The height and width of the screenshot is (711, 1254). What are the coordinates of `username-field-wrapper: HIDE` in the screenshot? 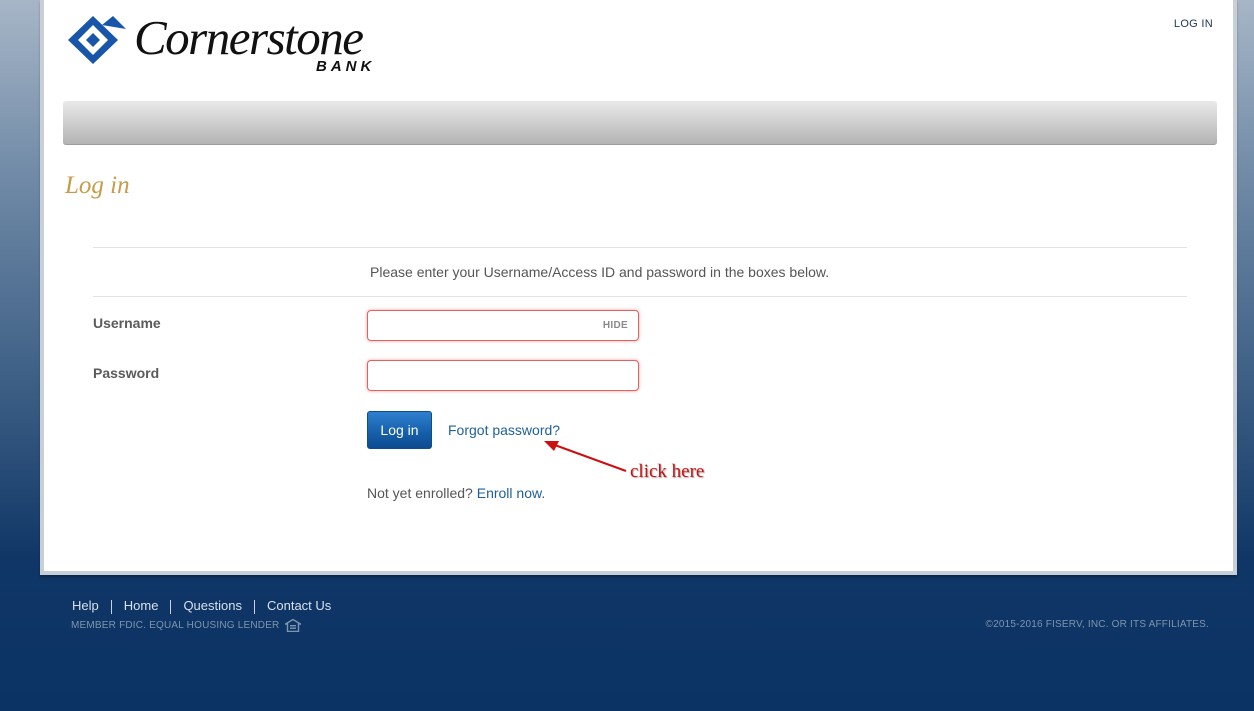 It's located at (503, 325).